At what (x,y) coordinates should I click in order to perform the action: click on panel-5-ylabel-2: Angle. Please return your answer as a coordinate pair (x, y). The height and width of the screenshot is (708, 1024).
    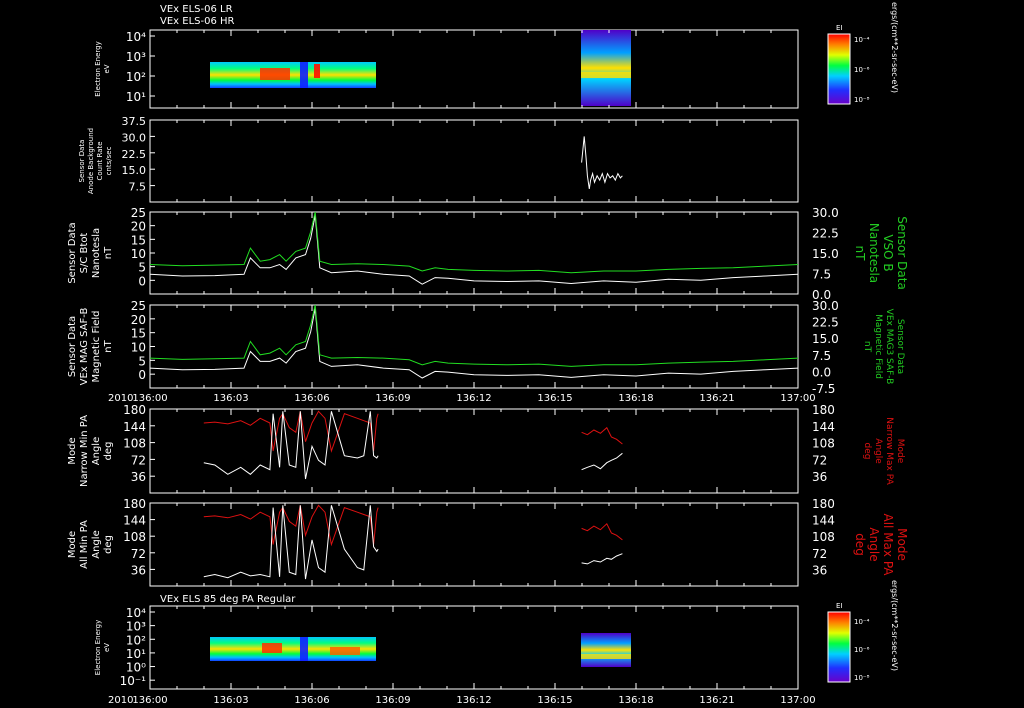
    Looking at the image, I should click on (96, 544).